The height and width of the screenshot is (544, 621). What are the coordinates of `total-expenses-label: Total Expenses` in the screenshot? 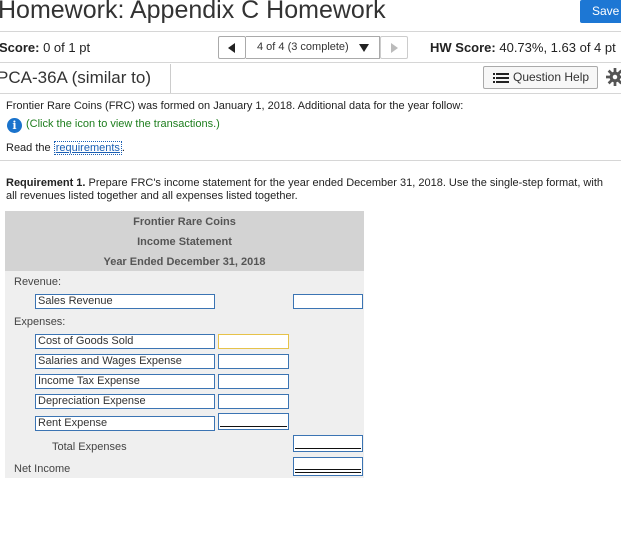 It's located at (89, 447).